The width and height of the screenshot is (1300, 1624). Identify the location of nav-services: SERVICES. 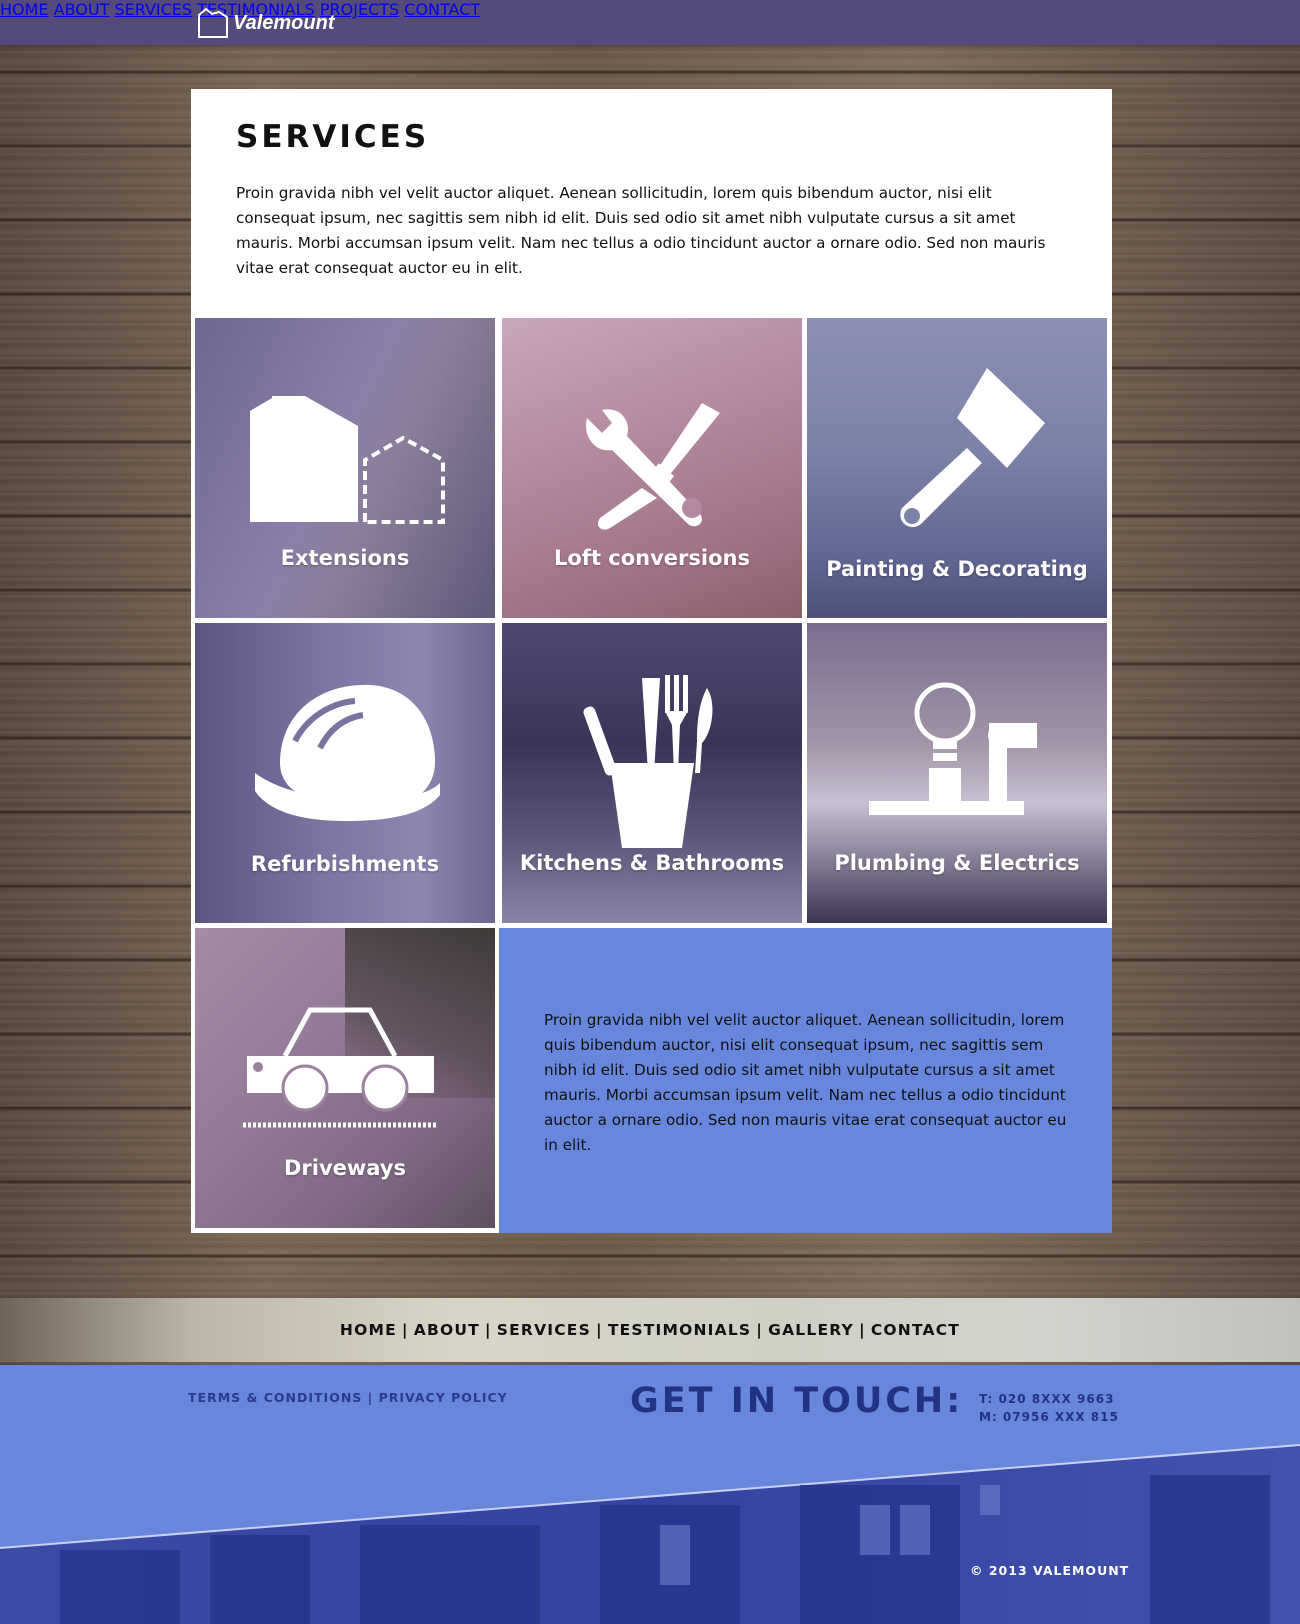
(153, 9).